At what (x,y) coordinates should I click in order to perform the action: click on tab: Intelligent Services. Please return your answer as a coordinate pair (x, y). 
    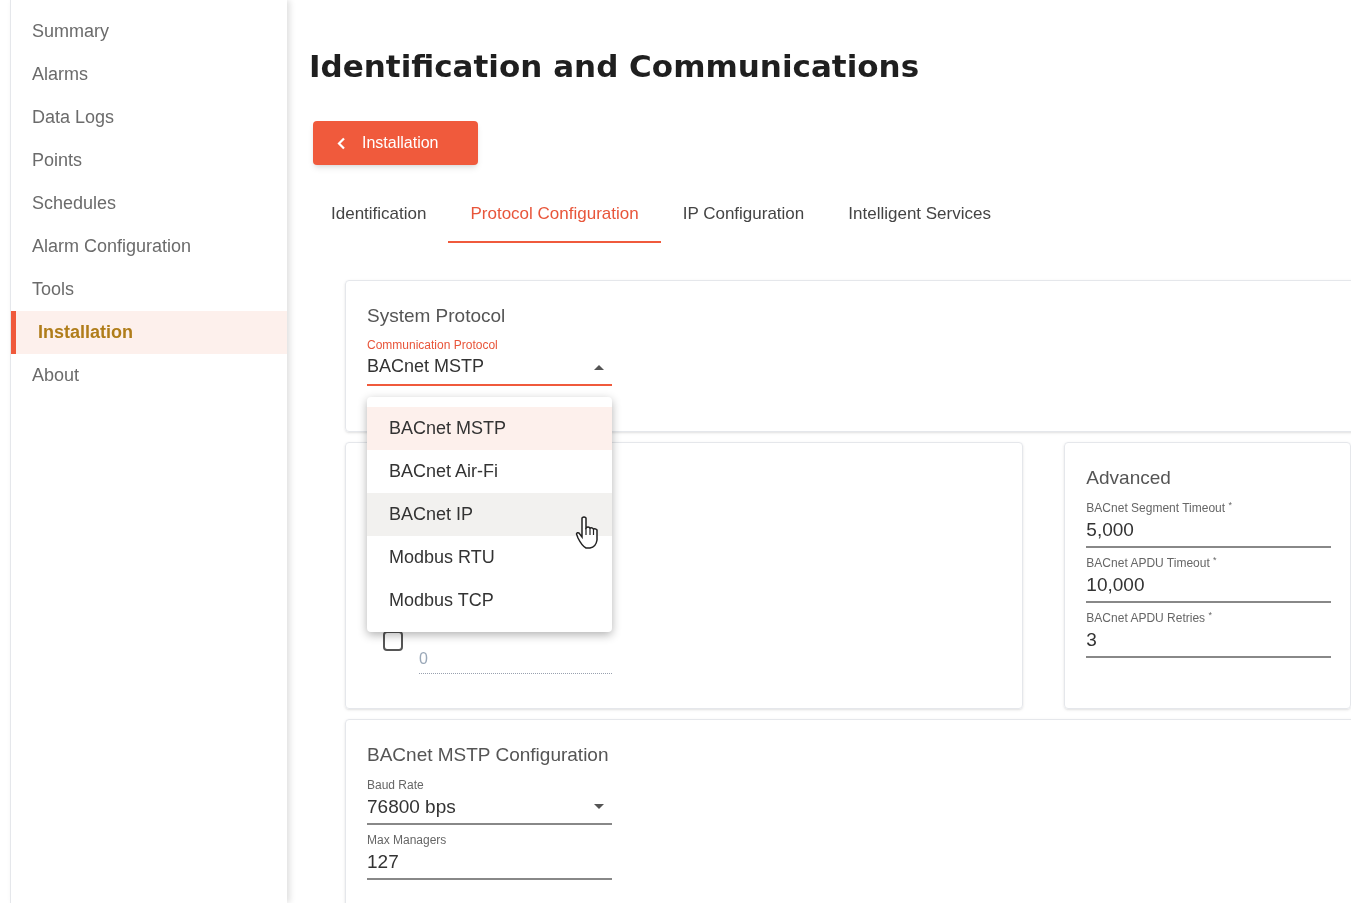
    Looking at the image, I should click on (919, 215).